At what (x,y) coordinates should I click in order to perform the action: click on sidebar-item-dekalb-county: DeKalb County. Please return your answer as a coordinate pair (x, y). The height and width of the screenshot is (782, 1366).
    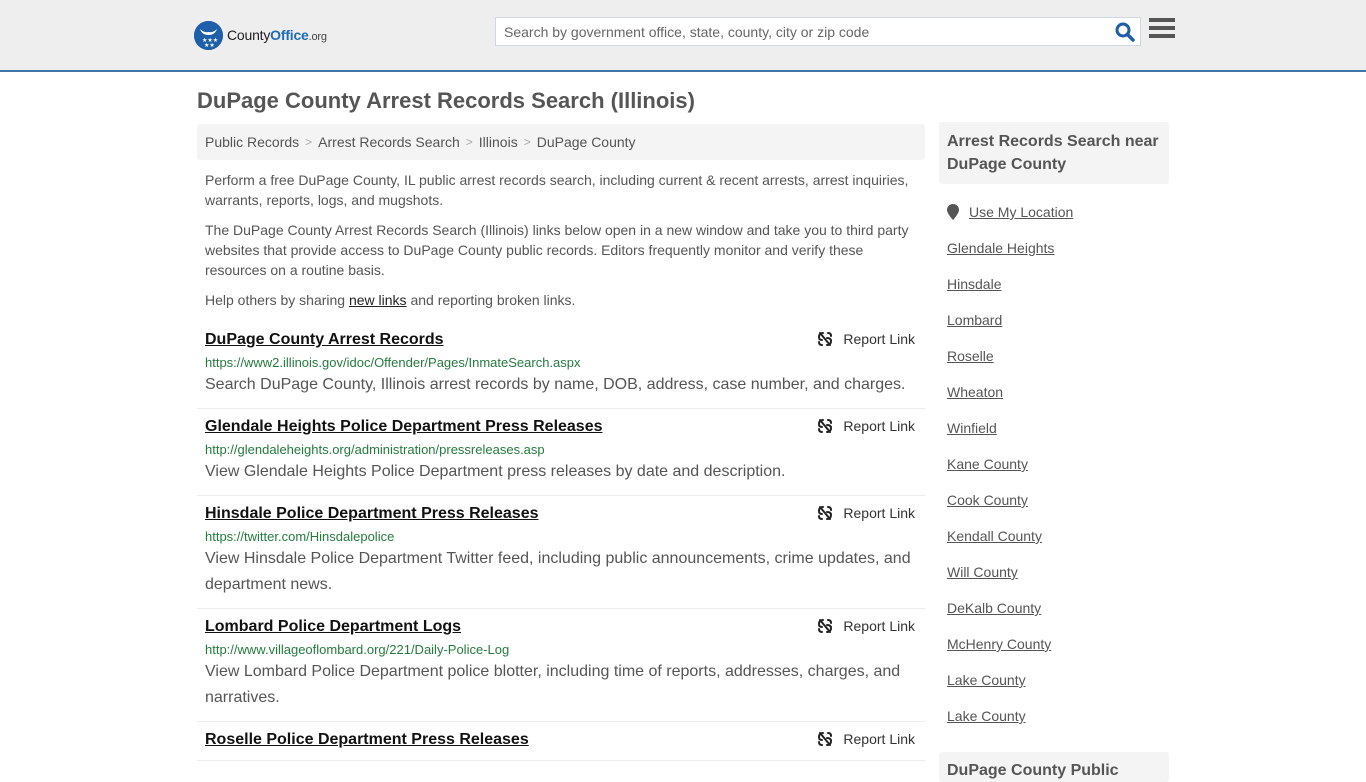
    Looking at the image, I should click on (1054, 608).